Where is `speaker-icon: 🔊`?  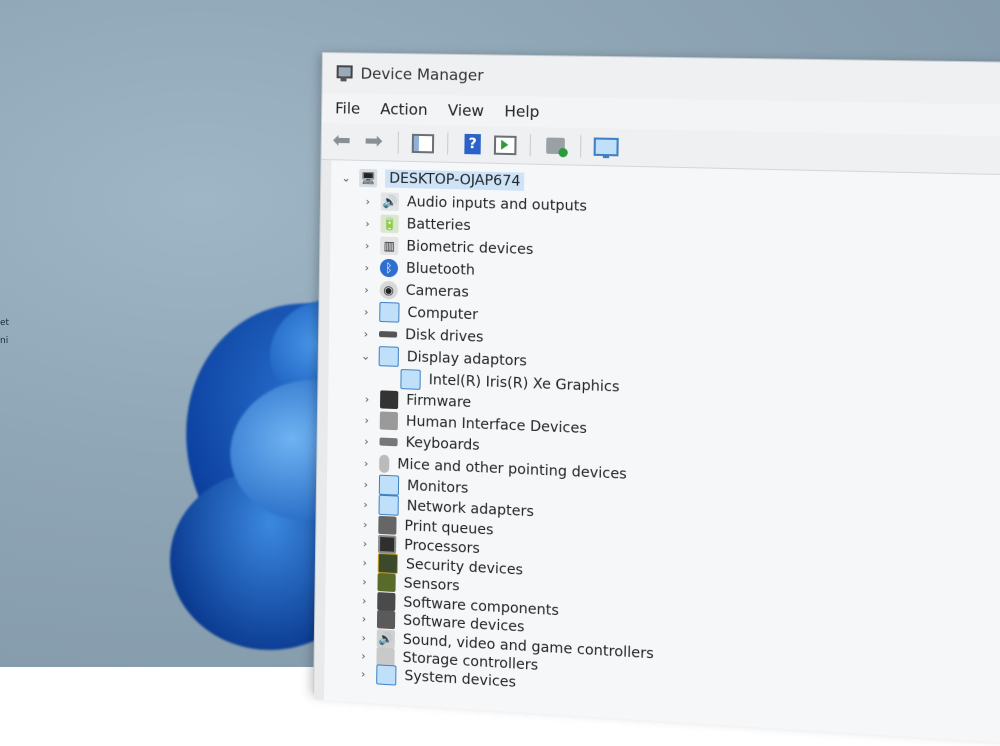
speaker-icon: 🔊 is located at coordinates (390, 201).